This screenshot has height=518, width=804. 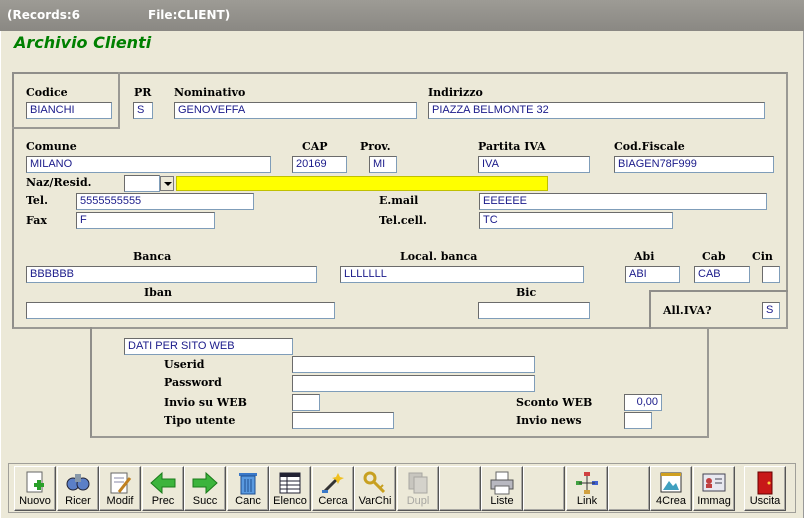 I want to click on duplicate-icon, so click(x=418, y=483).